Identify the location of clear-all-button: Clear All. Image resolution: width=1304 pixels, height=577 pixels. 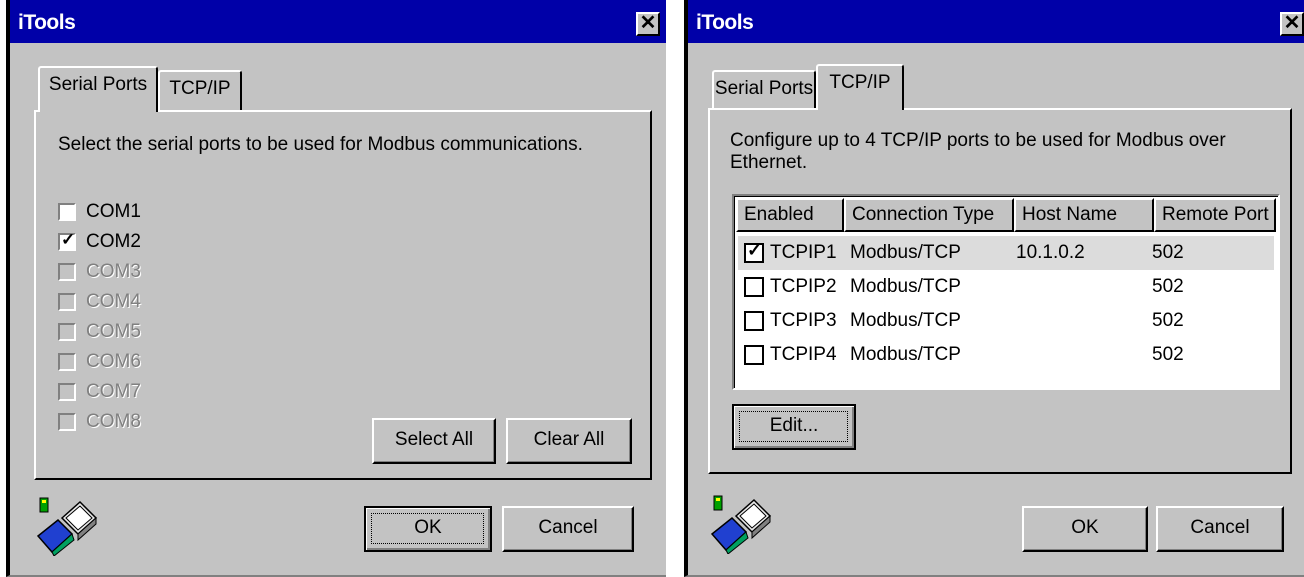
(569, 441).